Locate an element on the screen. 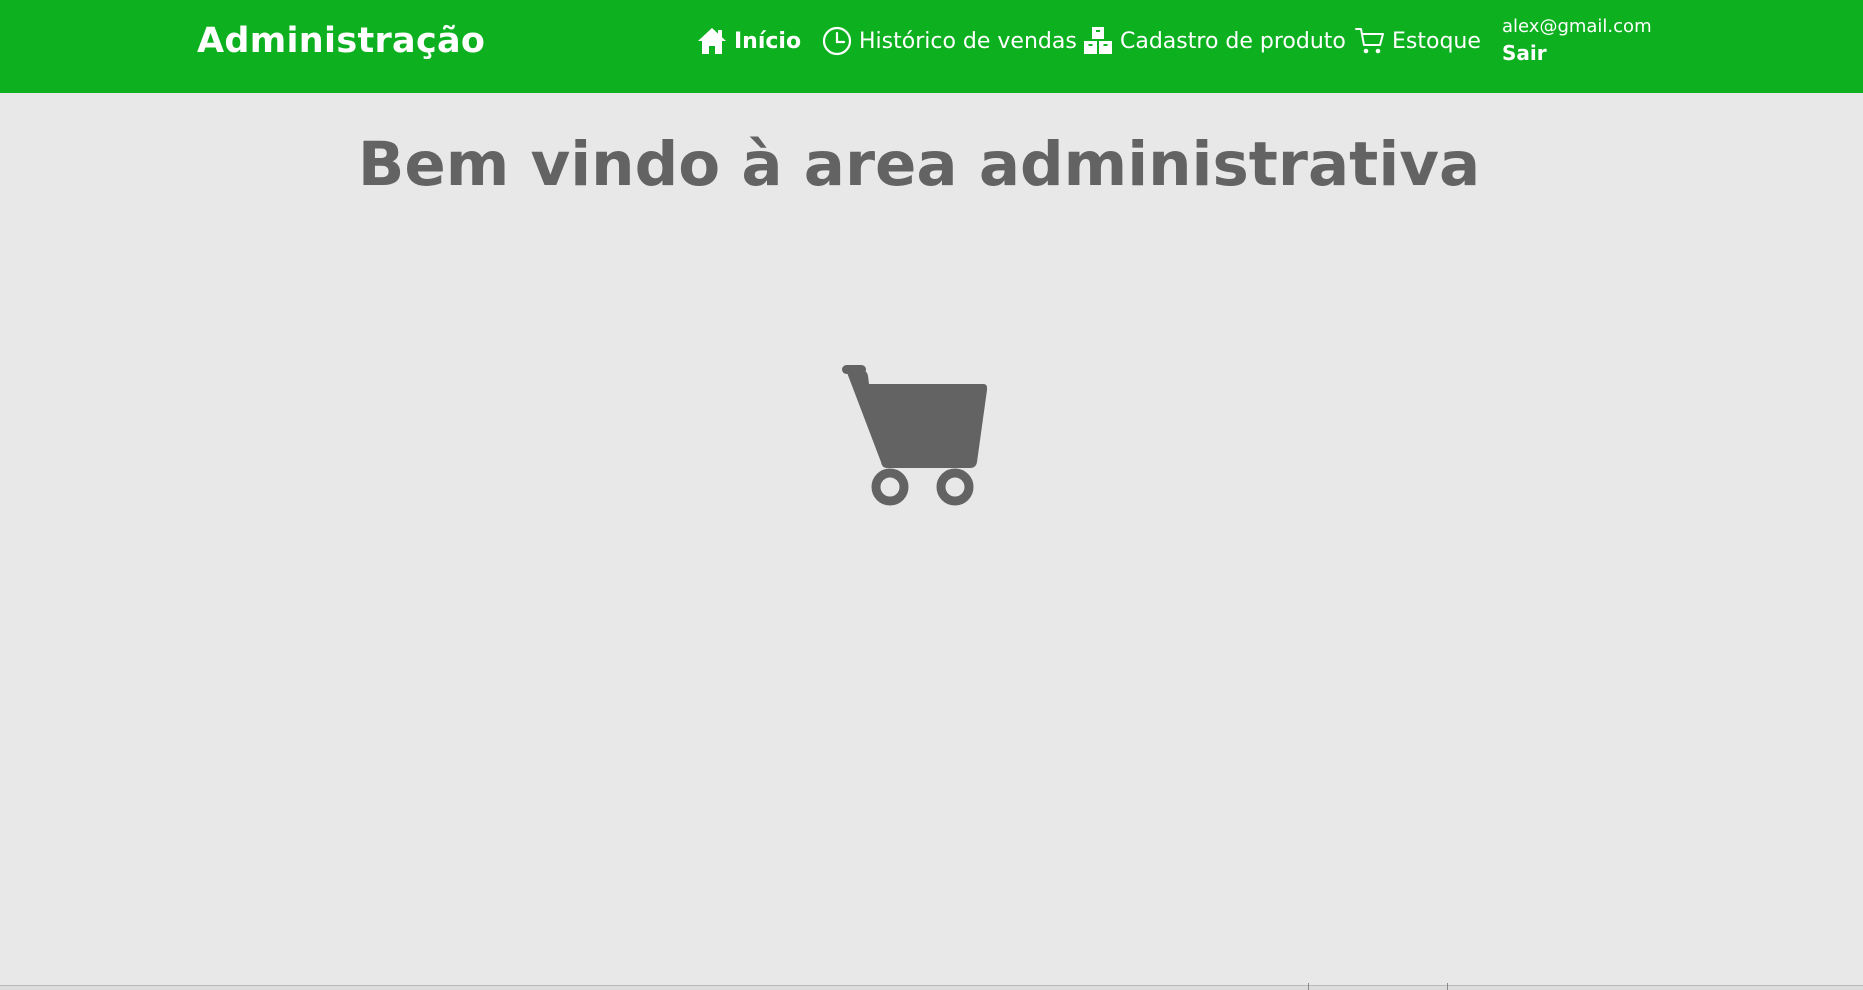 The width and height of the screenshot is (1863, 990). user-menu: alex@gmail.com Sair is located at coordinates (1577, 40).